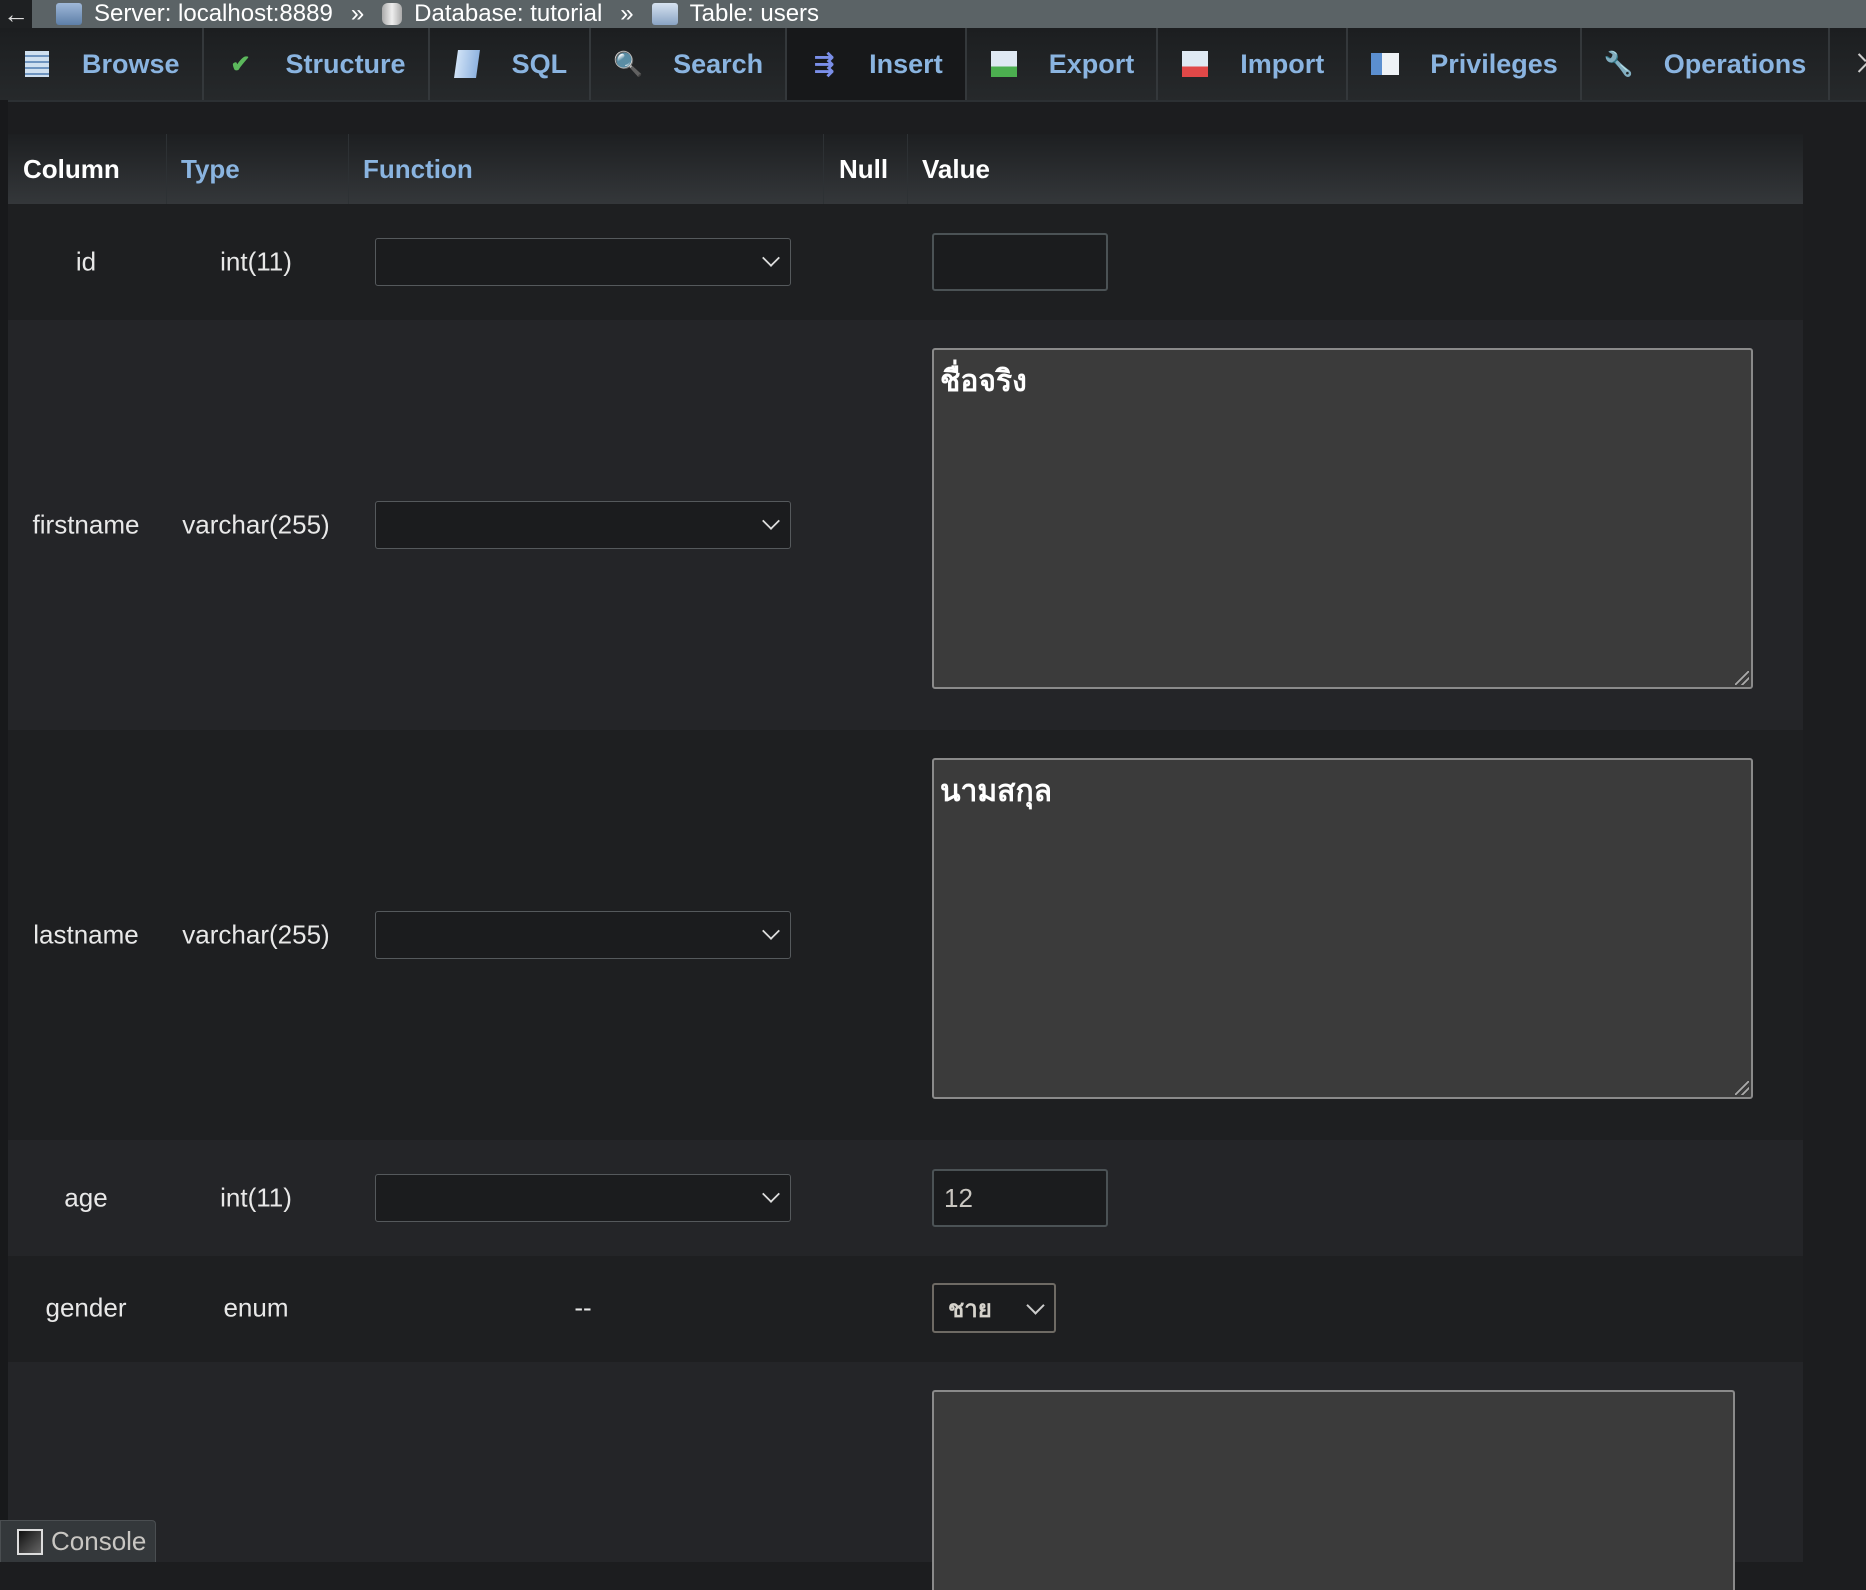 The image size is (1866, 1590). I want to click on column-name: gender, so click(86, 1307).